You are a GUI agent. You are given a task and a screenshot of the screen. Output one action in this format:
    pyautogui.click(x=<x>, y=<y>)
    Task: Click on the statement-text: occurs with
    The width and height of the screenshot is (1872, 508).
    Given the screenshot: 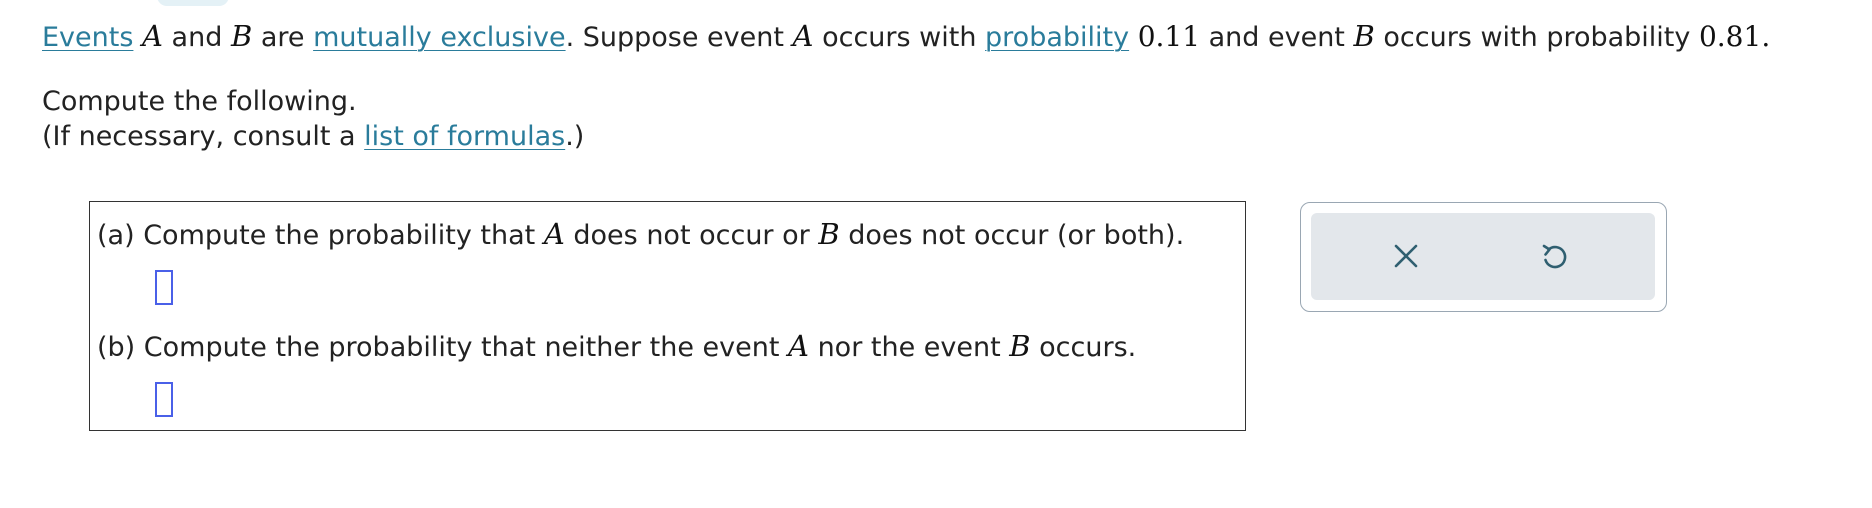 What is the action you would take?
    pyautogui.click(x=899, y=37)
    